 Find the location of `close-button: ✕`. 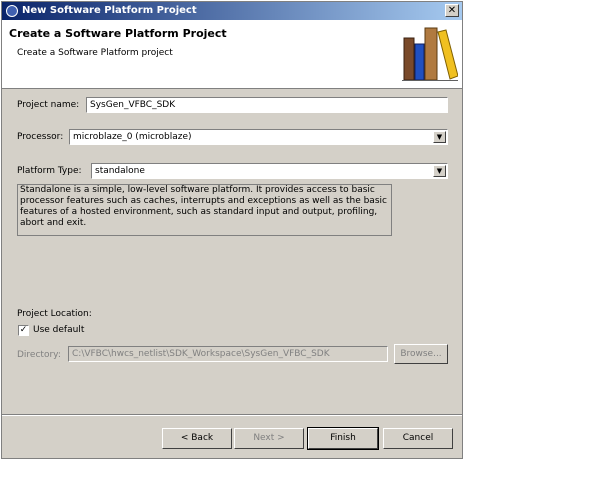

close-button: ✕ is located at coordinates (452, 10).